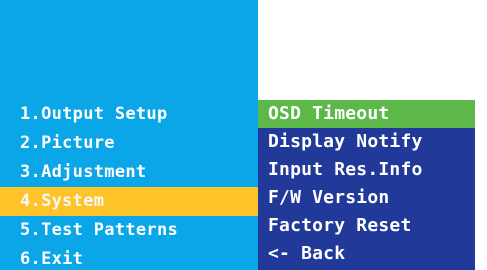 This screenshot has height=270, width=487. Describe the element at coordinates (481, 185) in the screenshot. I see `right-edge-divider` at that location.